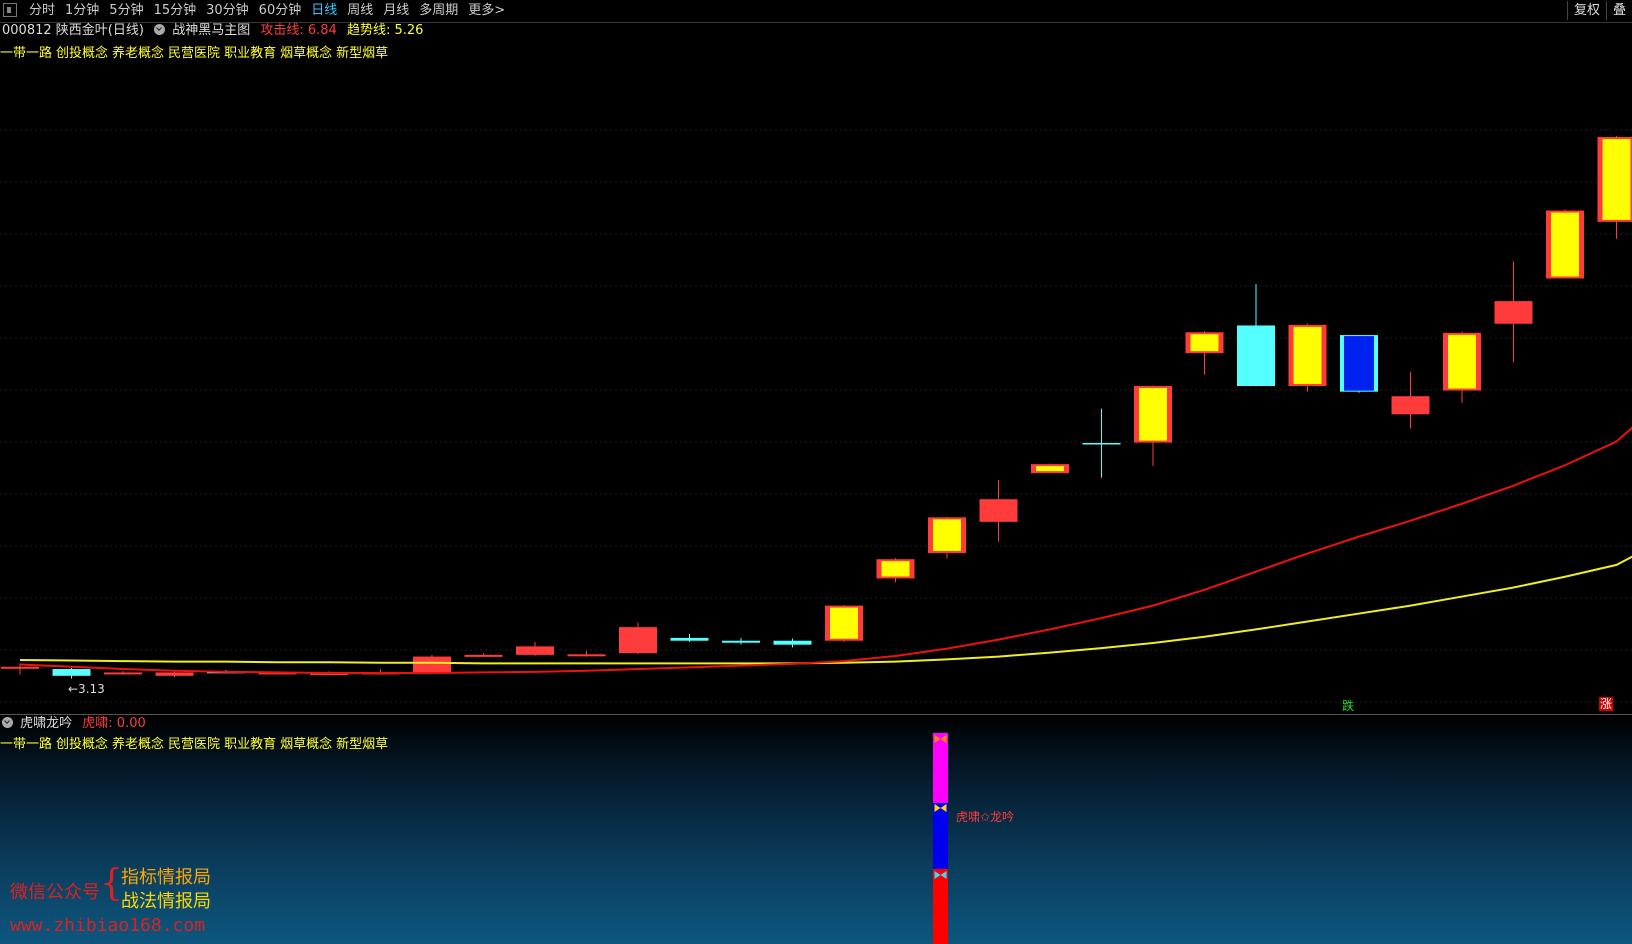 The image size is (1632, 944). What do you see at coordinates (940, 906) in the screenshot?
I see `signal-bar-red` at bounding box center [940, 906].